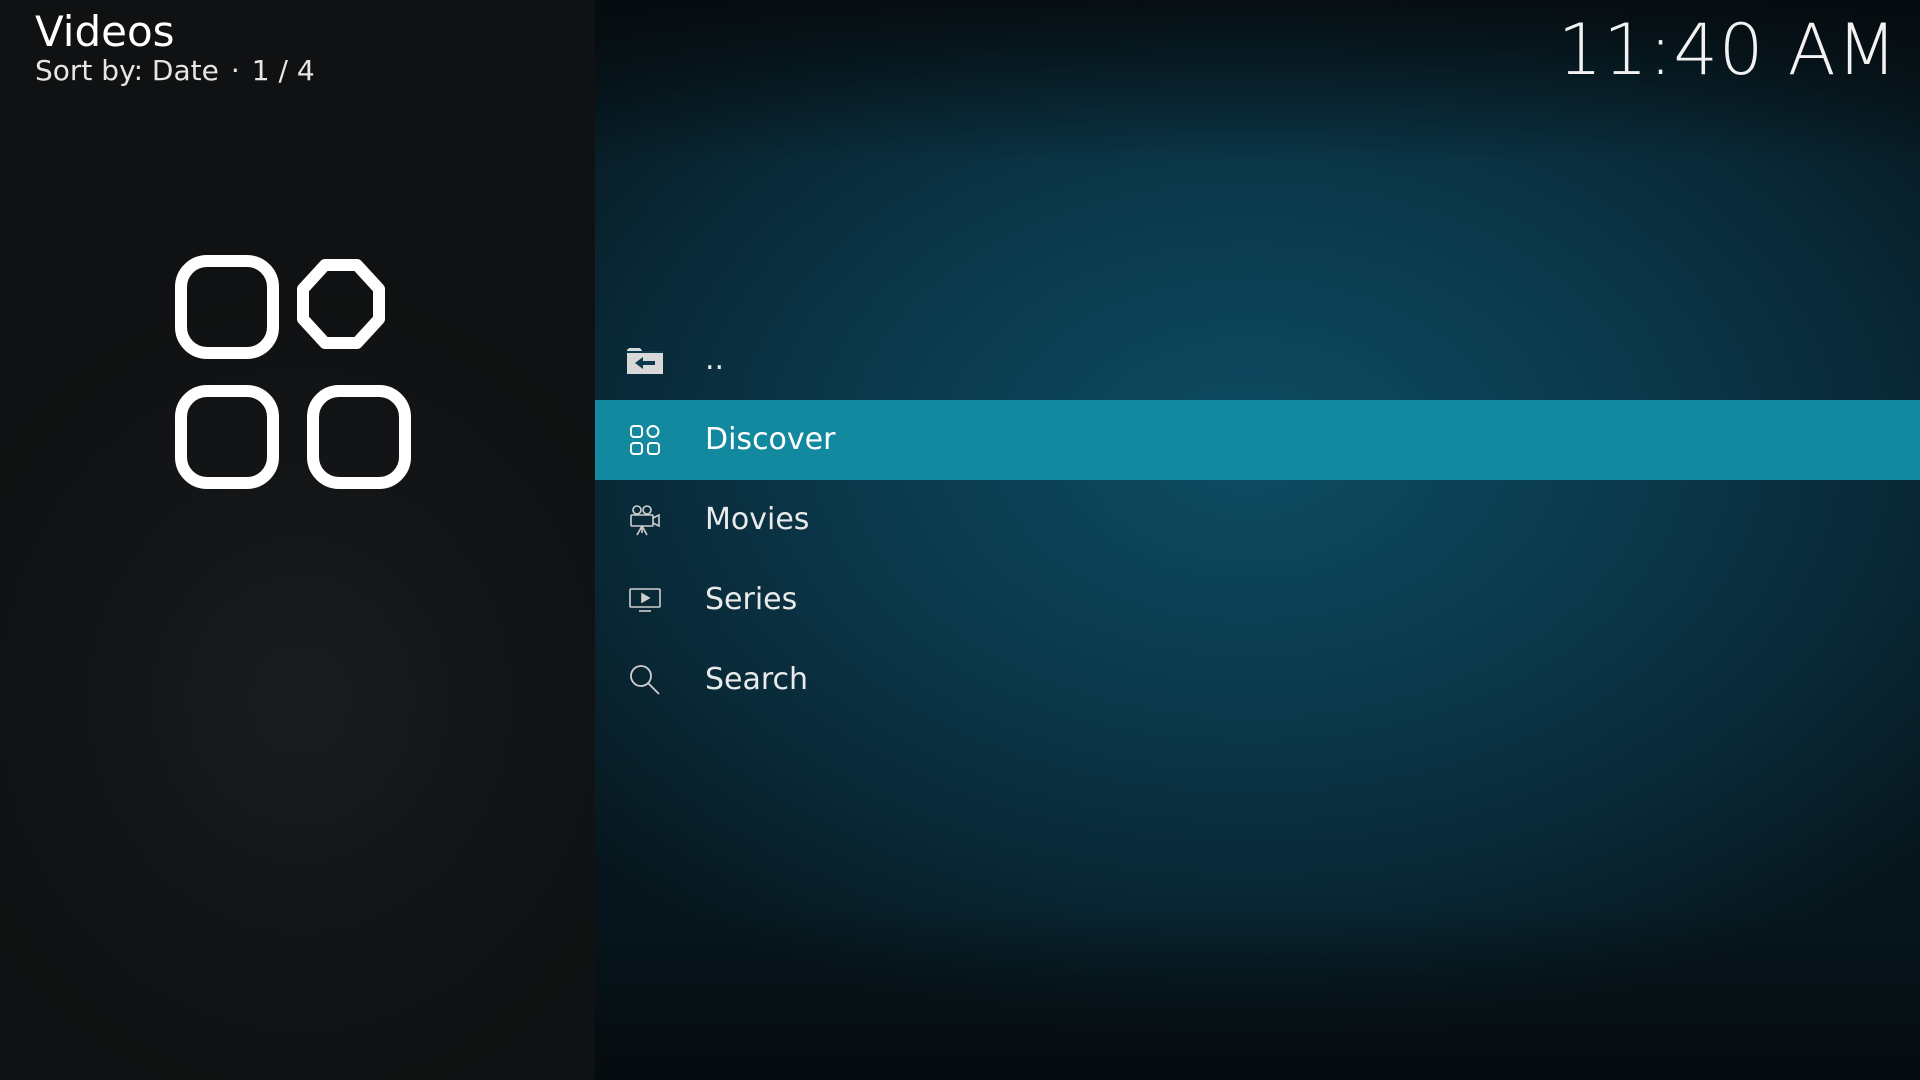 Image resolution: width=1920 pixels, height=1080 pixels. Describe the element at coordinates (751, 599) in the screenshot. I see `list-item-label: Series` at that location.